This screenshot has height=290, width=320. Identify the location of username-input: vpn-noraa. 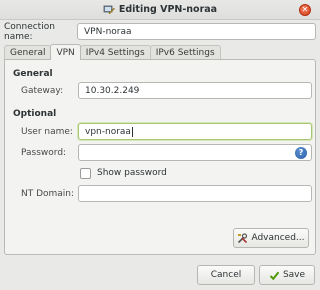
(195, 131).